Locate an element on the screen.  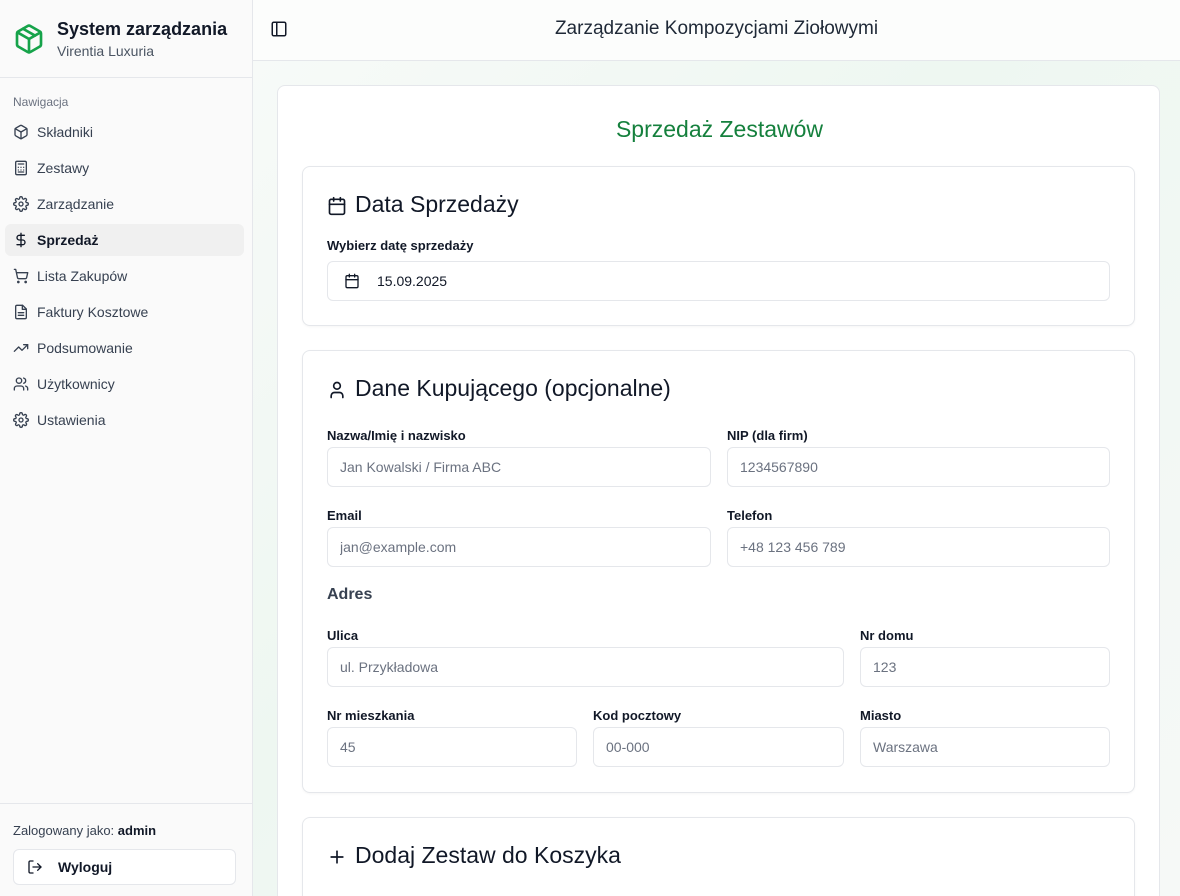
logged-prefix: Zalogowany jako: is located at coordinates (64, 830).